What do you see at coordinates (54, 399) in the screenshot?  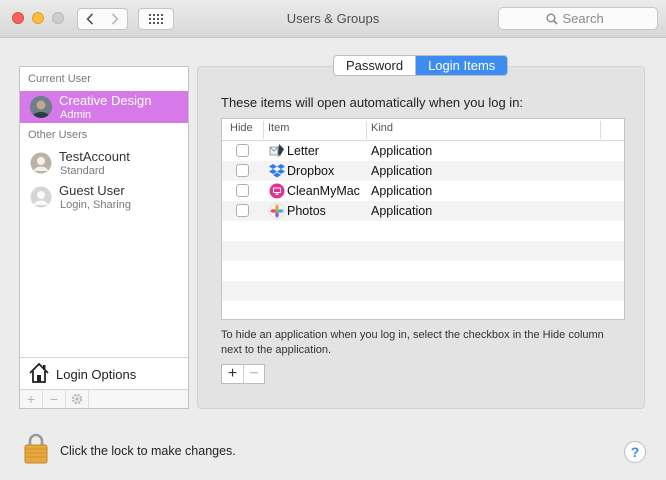 I see `remove-user-button: −` at bounding box center [54, 399].